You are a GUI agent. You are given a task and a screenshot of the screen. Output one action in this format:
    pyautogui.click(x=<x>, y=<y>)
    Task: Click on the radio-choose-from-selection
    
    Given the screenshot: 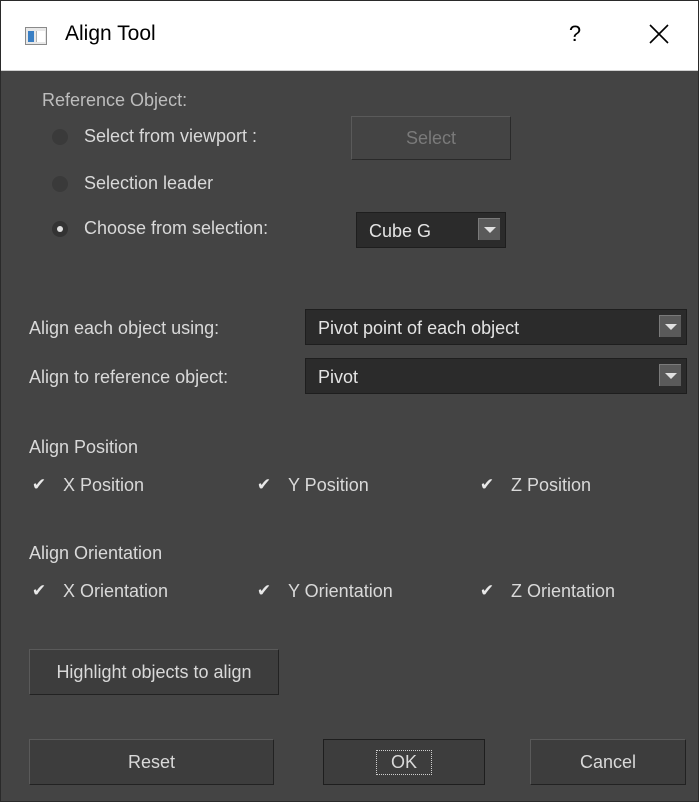 What is the action you would take?
    pyautogui.click(x=60, y=229)
    